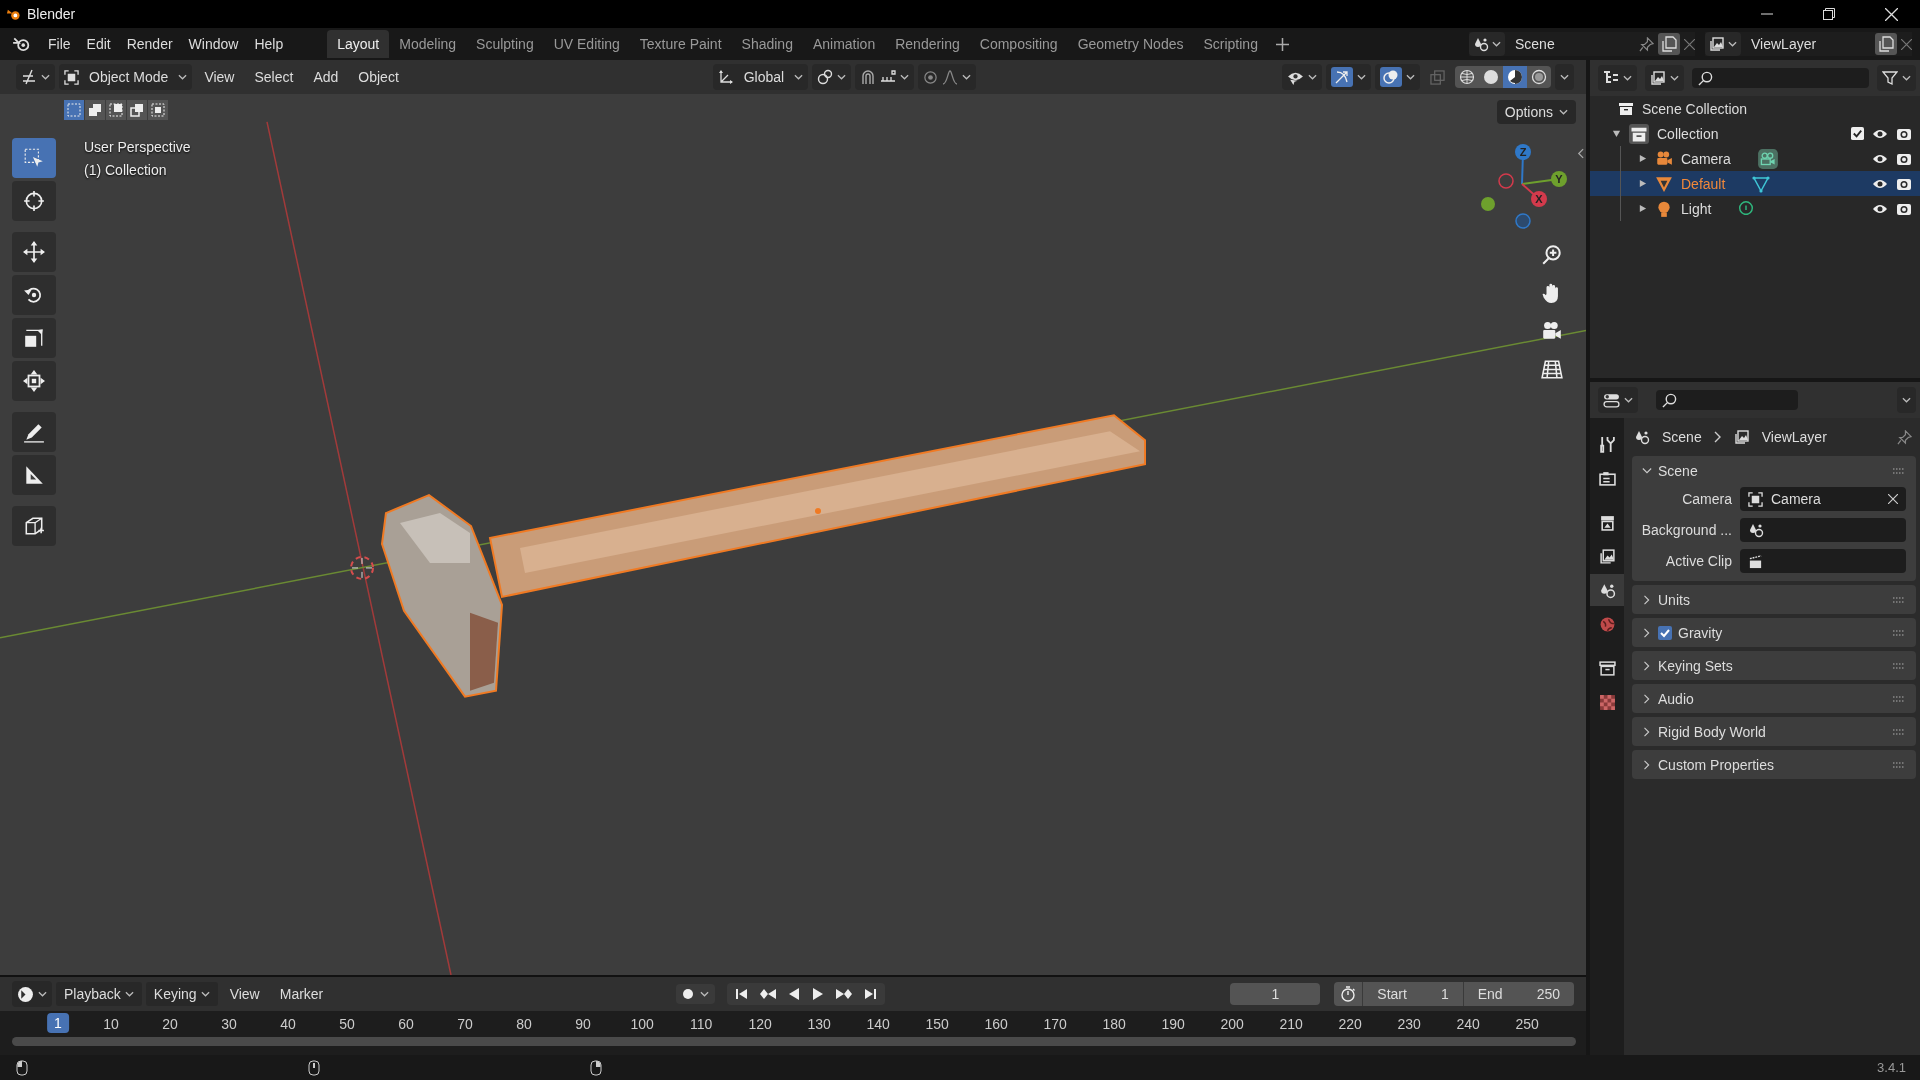 The height and width of the screenshot is (1080, 1920). Describe the element at coordinates (1552, 369) in the screenshot. I see `grid-icon` at that location.